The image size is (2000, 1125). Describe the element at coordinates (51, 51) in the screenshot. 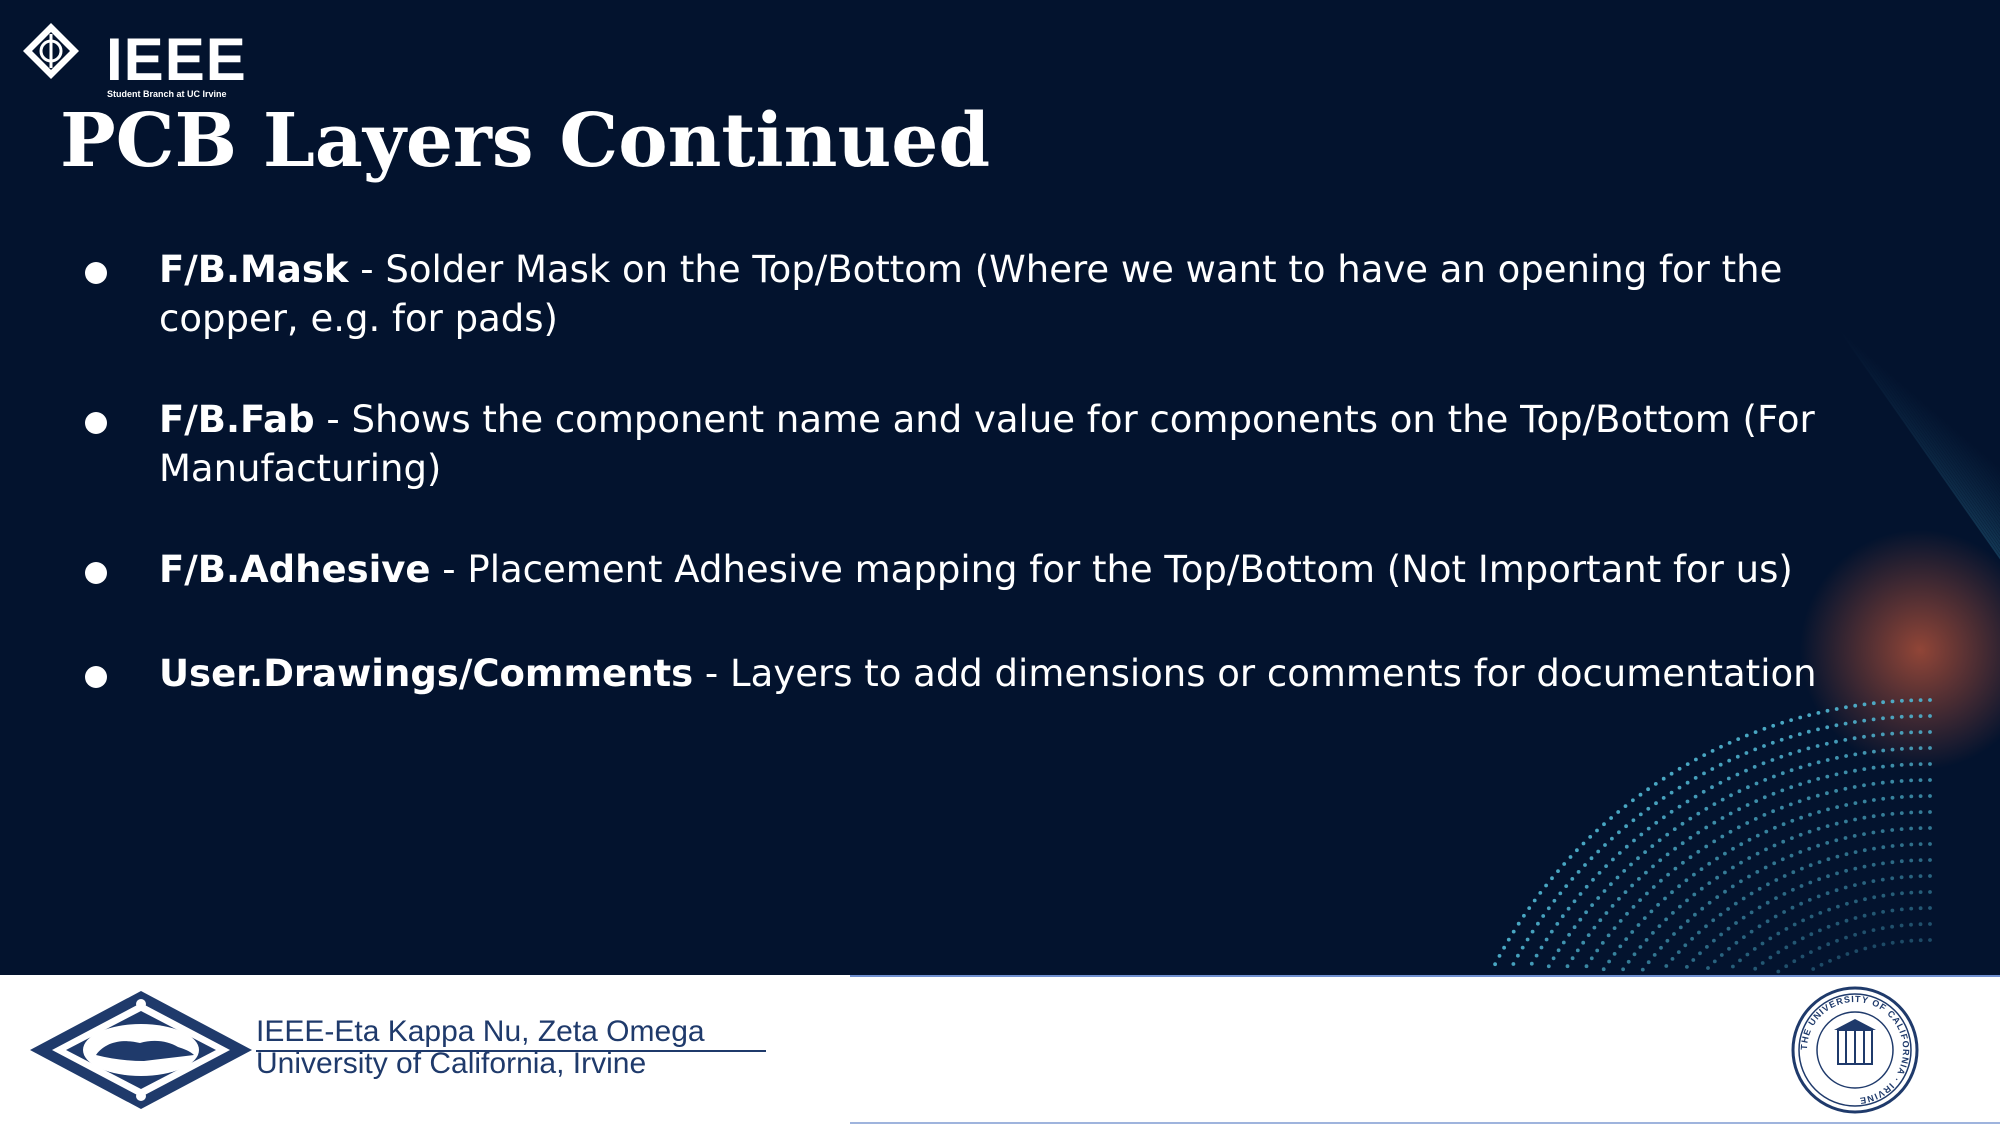

I see `ieee-diamond-icon` at that location.